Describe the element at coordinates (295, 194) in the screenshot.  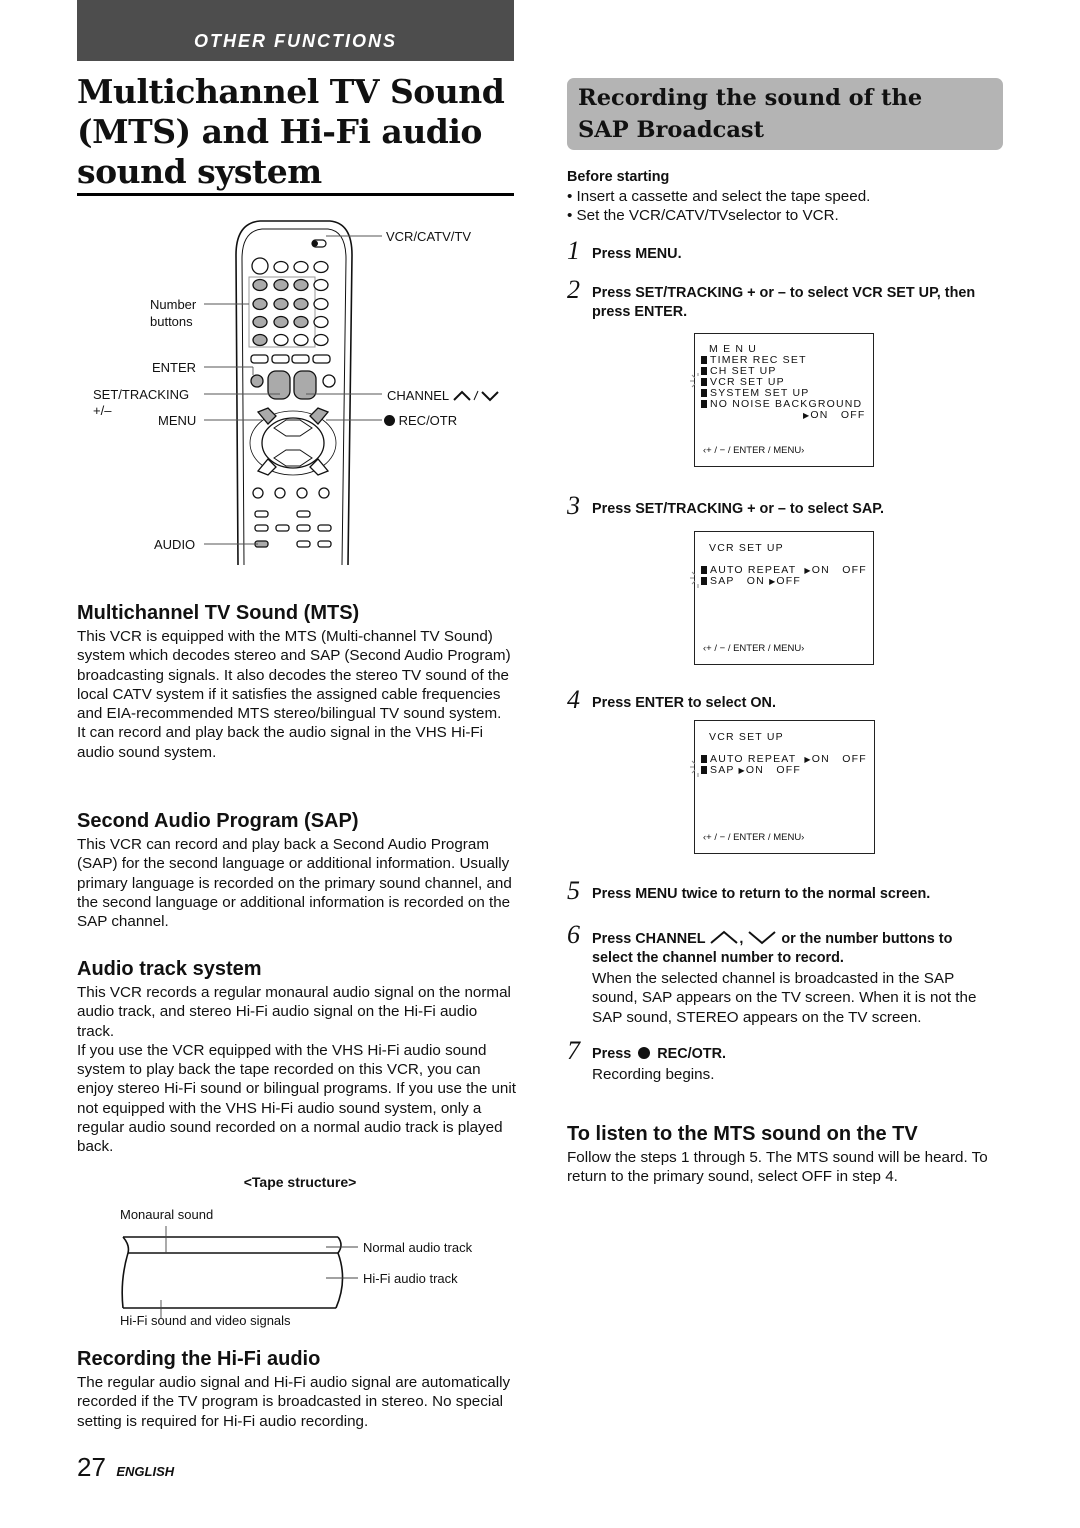
I see `title-divider` at that location.